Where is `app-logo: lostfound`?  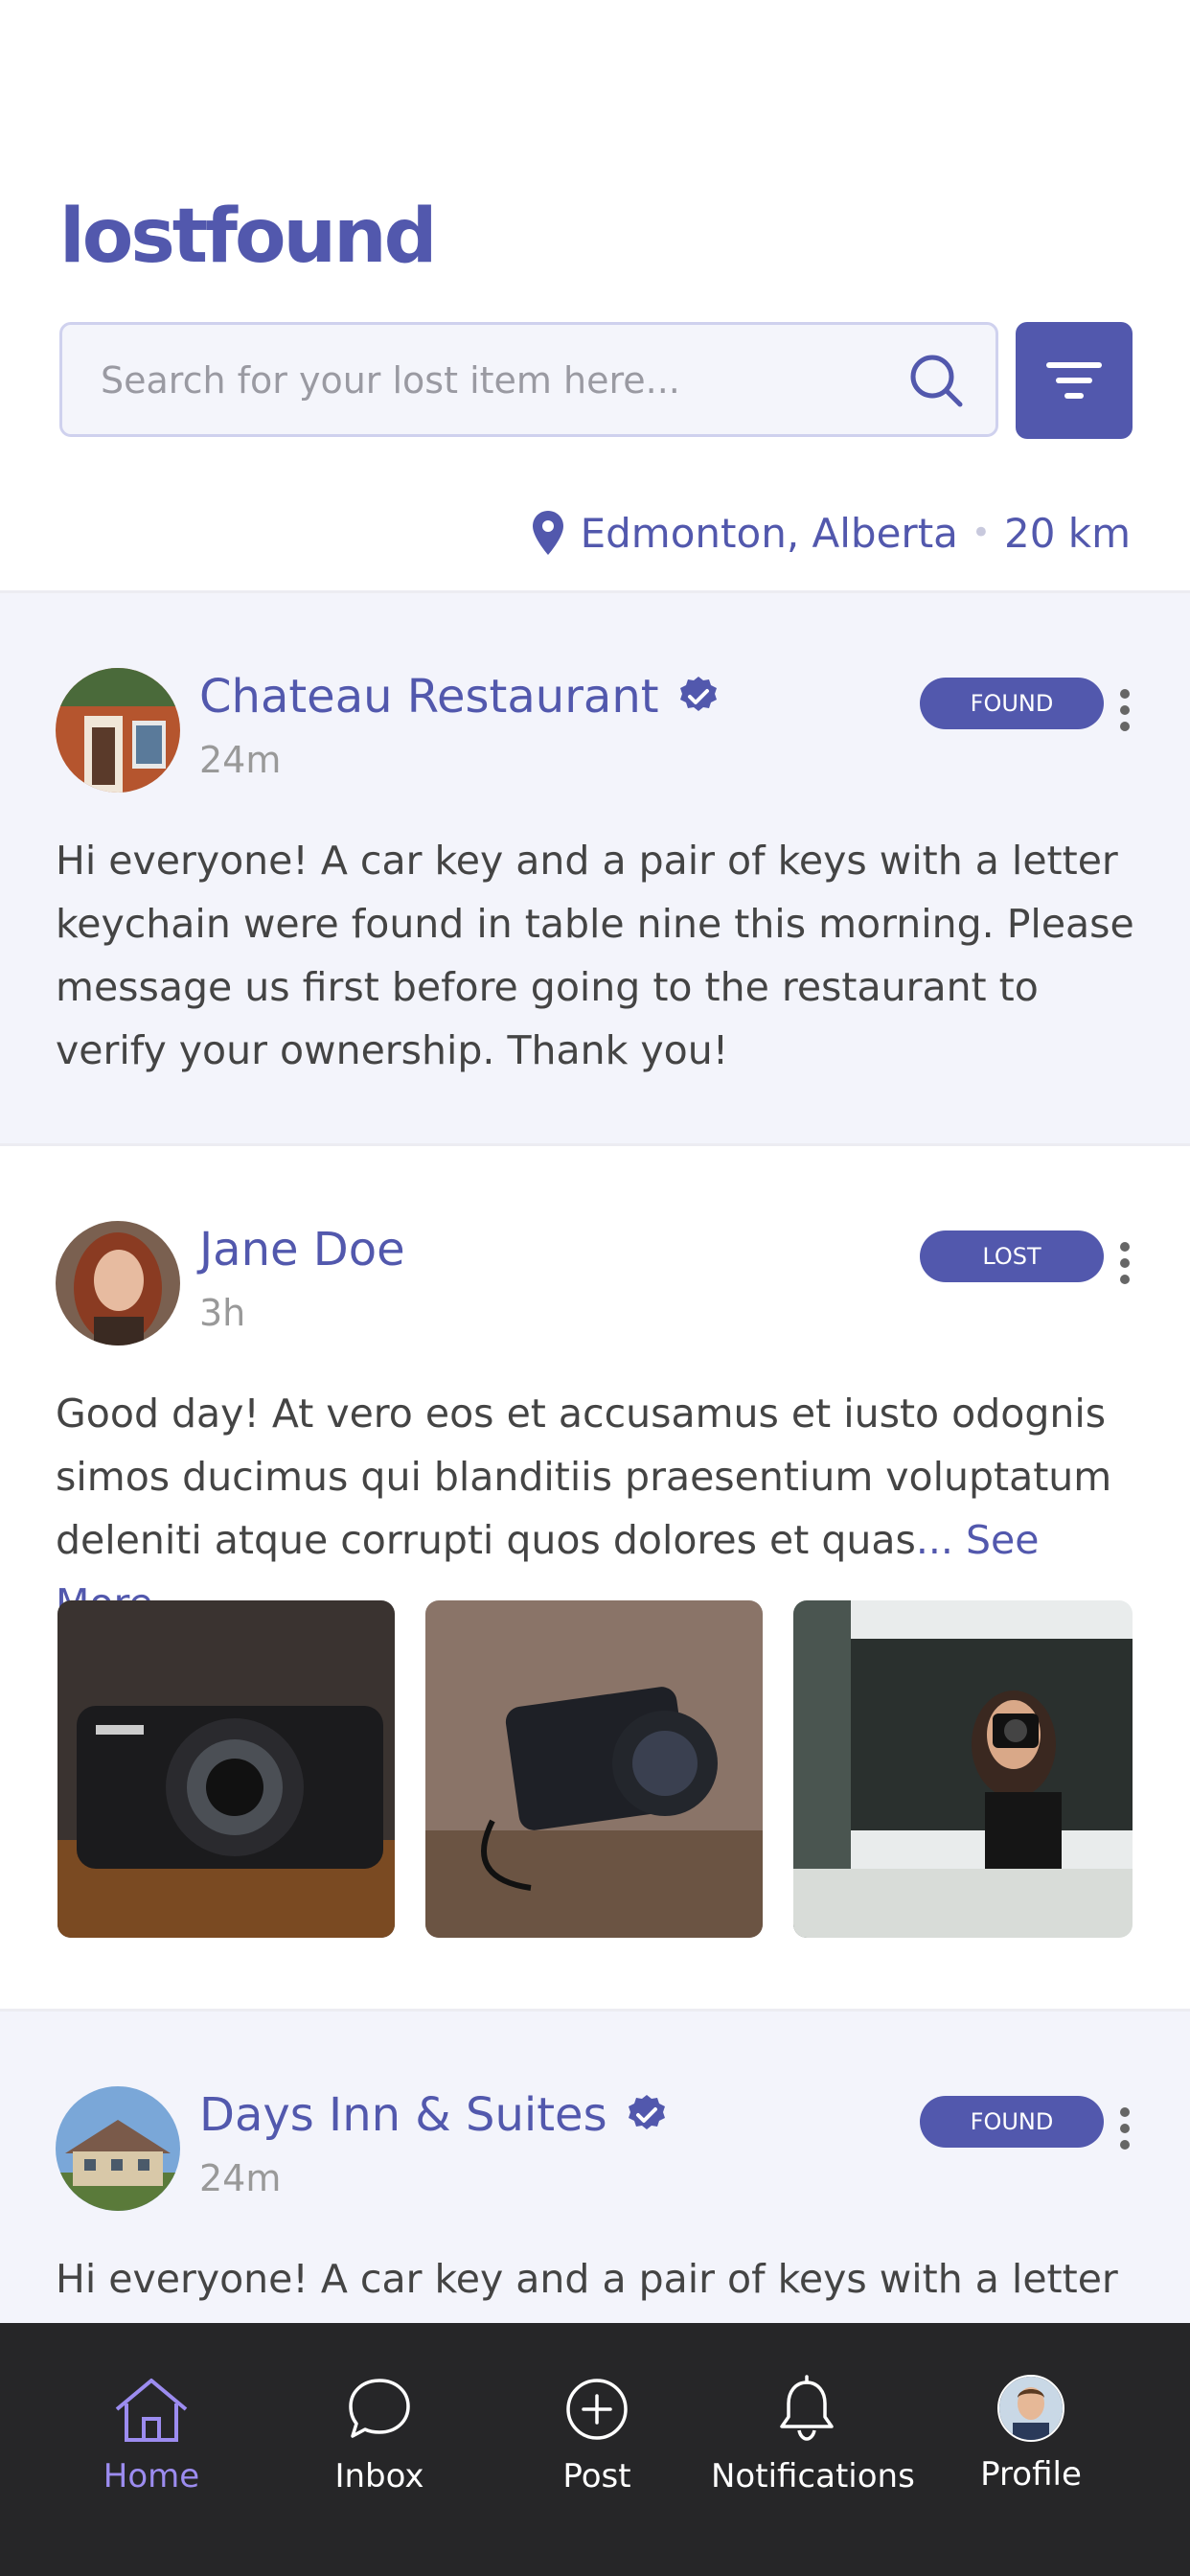 app-logo: lostfound is located at coordinates (248, 237).